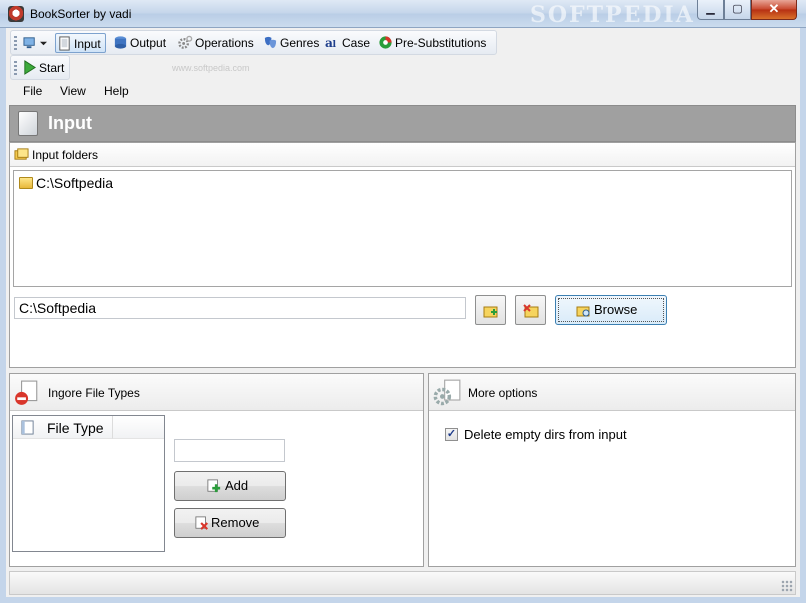 Image resolution: width=806 pixels, height=603 pixels. Describe the element at coordinates (32, 91) in the screenshot. I see `menu-file: File` at that location.